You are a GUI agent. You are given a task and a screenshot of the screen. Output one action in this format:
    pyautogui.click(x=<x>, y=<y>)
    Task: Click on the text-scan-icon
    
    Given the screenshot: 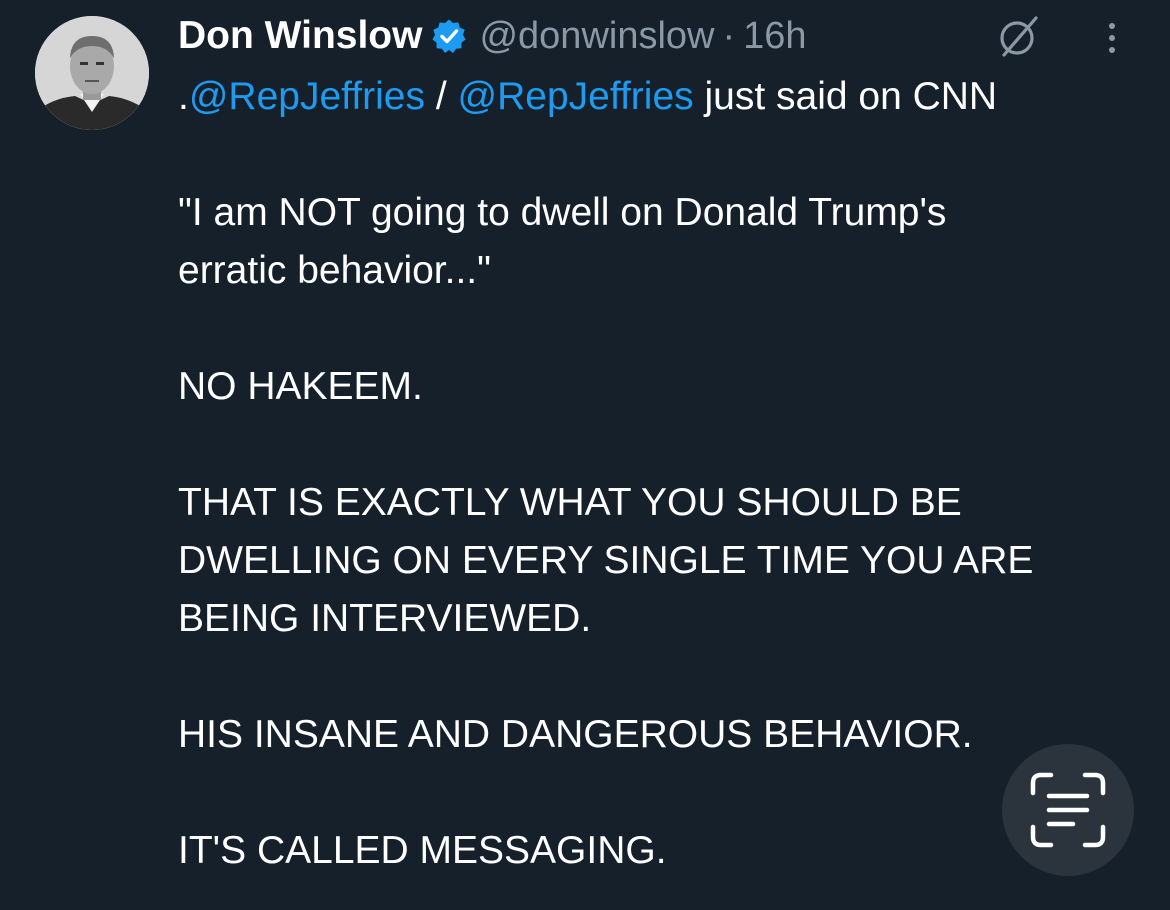 What is the action you would take?
    pyautogui.click(x=1068, y=810)
    